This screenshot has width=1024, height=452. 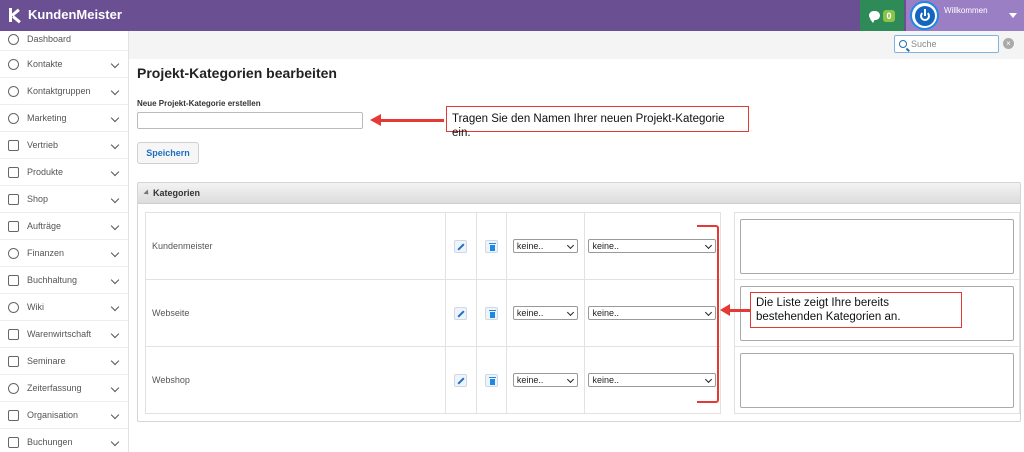 I want to click on search-icon, so click(x=903, y=44).